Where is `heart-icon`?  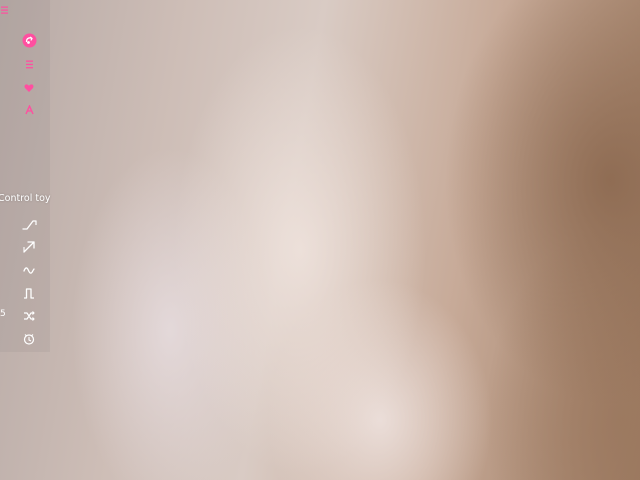 heart-icon is located at coordinates (29, 88).